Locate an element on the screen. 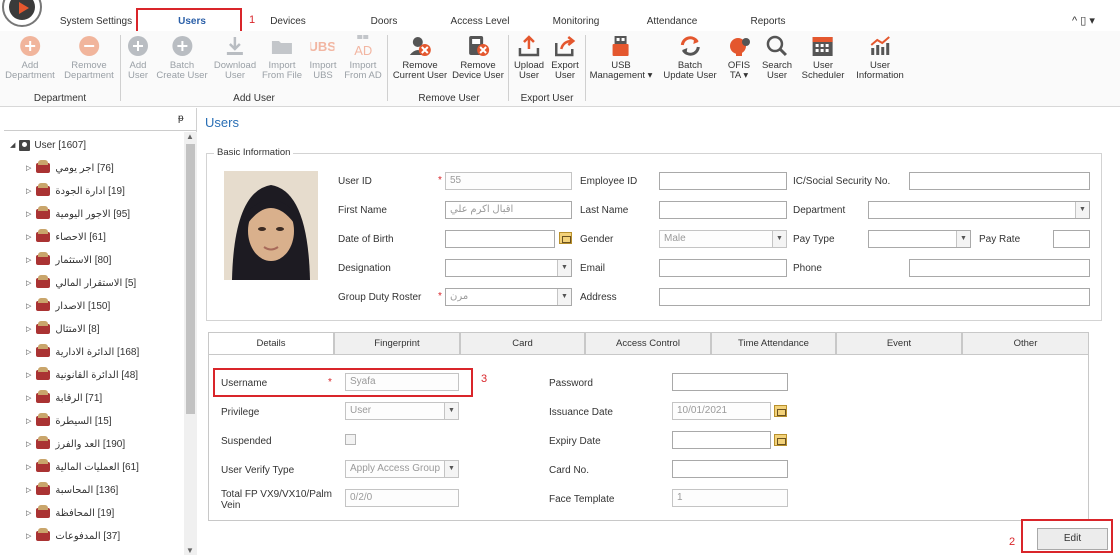 This screenshot has width=1120, height=555. tab-details: Details is located at coordinates (271, 343).